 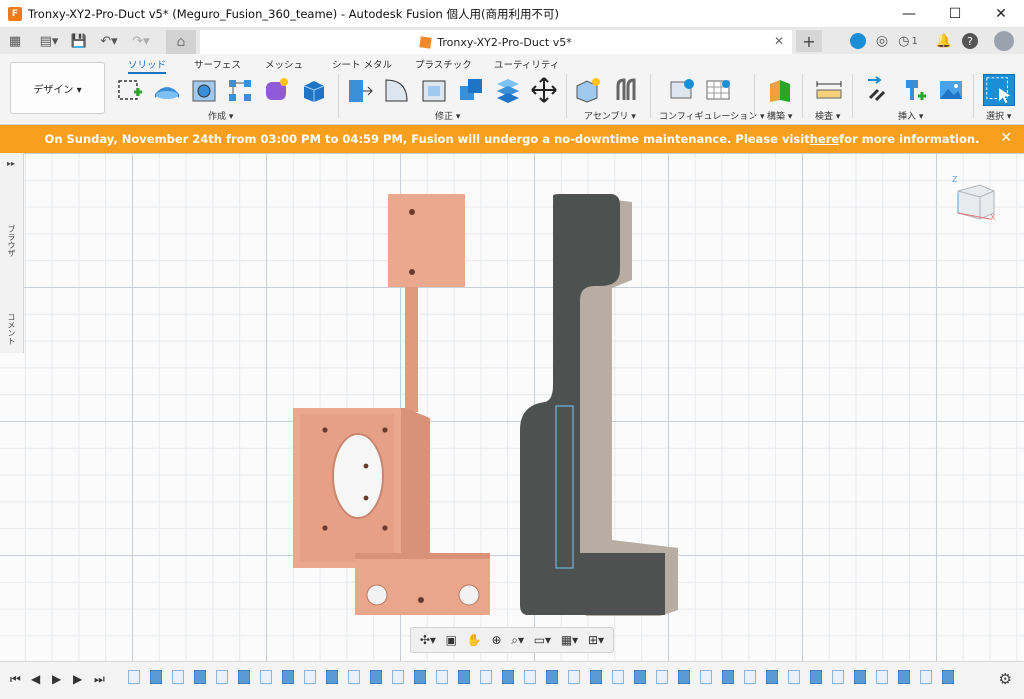 I want to click on look-at-icon: ▣, so click(x=451, y=640).